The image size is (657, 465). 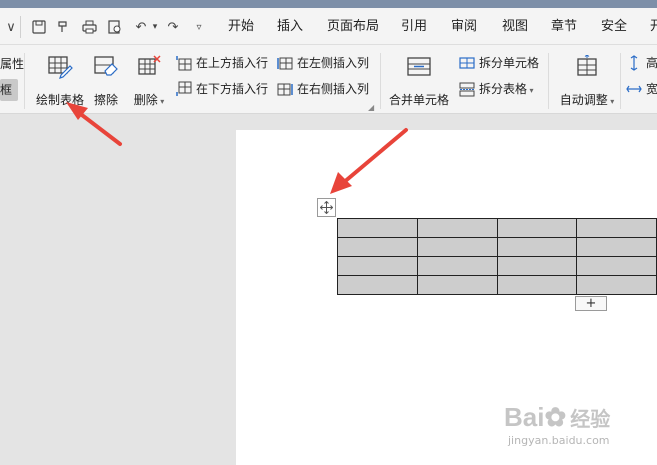 What do you see at coordinates (353, 27) in the screenshot?
I see `tab-page-layout: 页面布局` at bounding box center [353, 27].